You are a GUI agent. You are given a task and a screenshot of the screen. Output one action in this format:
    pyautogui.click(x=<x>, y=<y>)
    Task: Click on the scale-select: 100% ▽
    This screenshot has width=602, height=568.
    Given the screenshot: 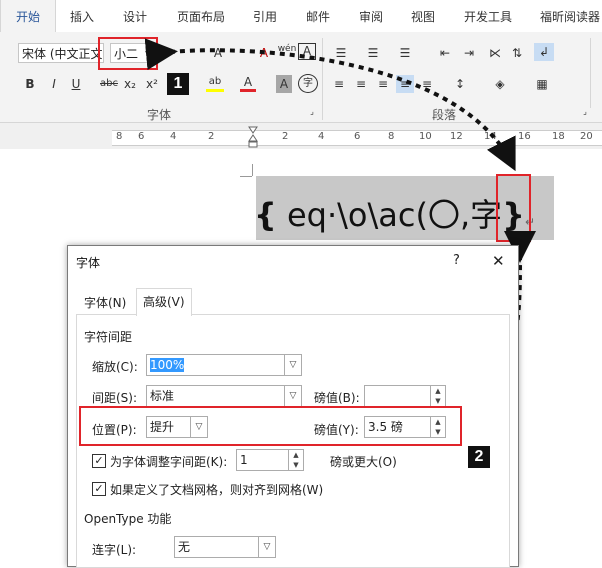 What is the action you would take?
    pyautogui.click(x=224, y=365)
    